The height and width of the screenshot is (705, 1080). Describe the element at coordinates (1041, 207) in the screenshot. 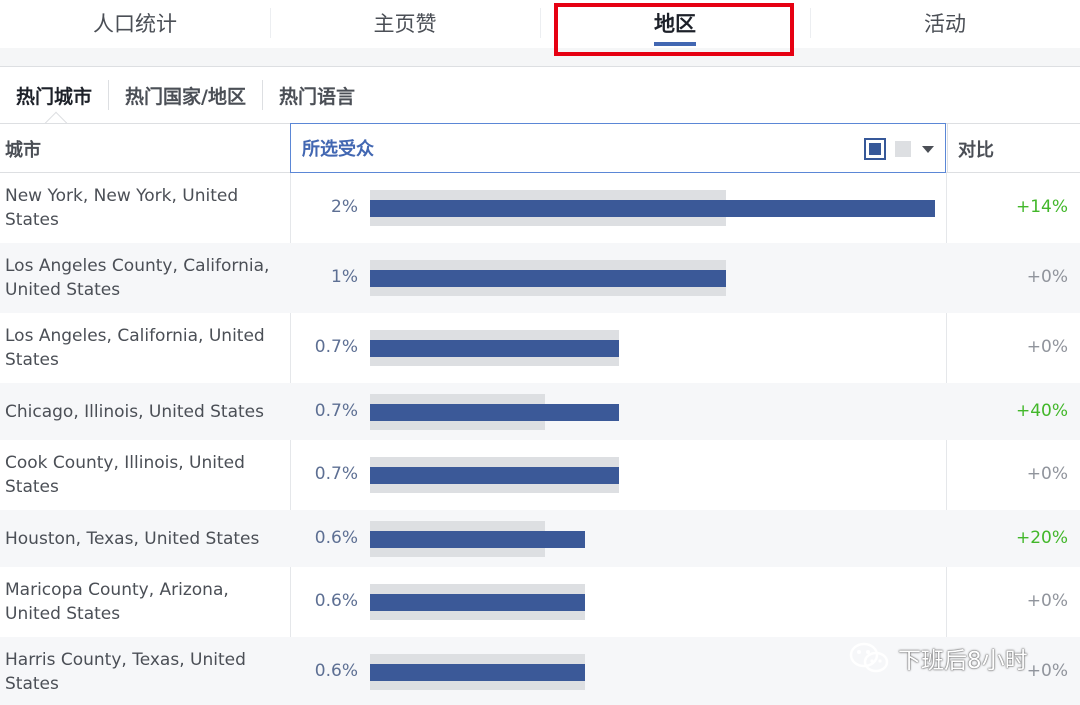

I see `compare-value: +14%` at that location.